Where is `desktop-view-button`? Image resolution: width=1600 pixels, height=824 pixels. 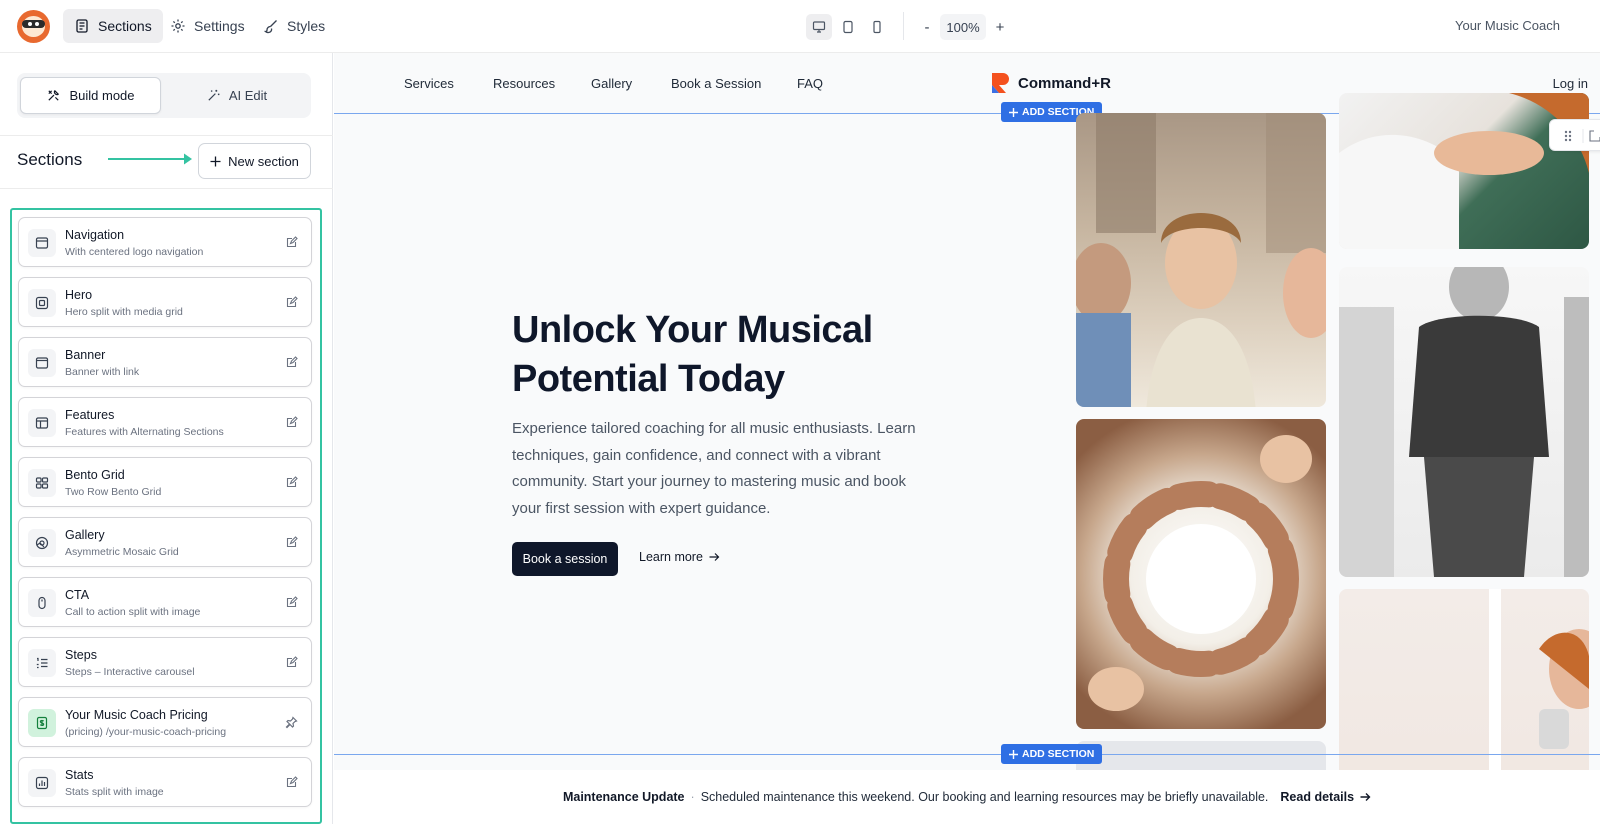 desktop-view-button is located at coordinates (819, 27).